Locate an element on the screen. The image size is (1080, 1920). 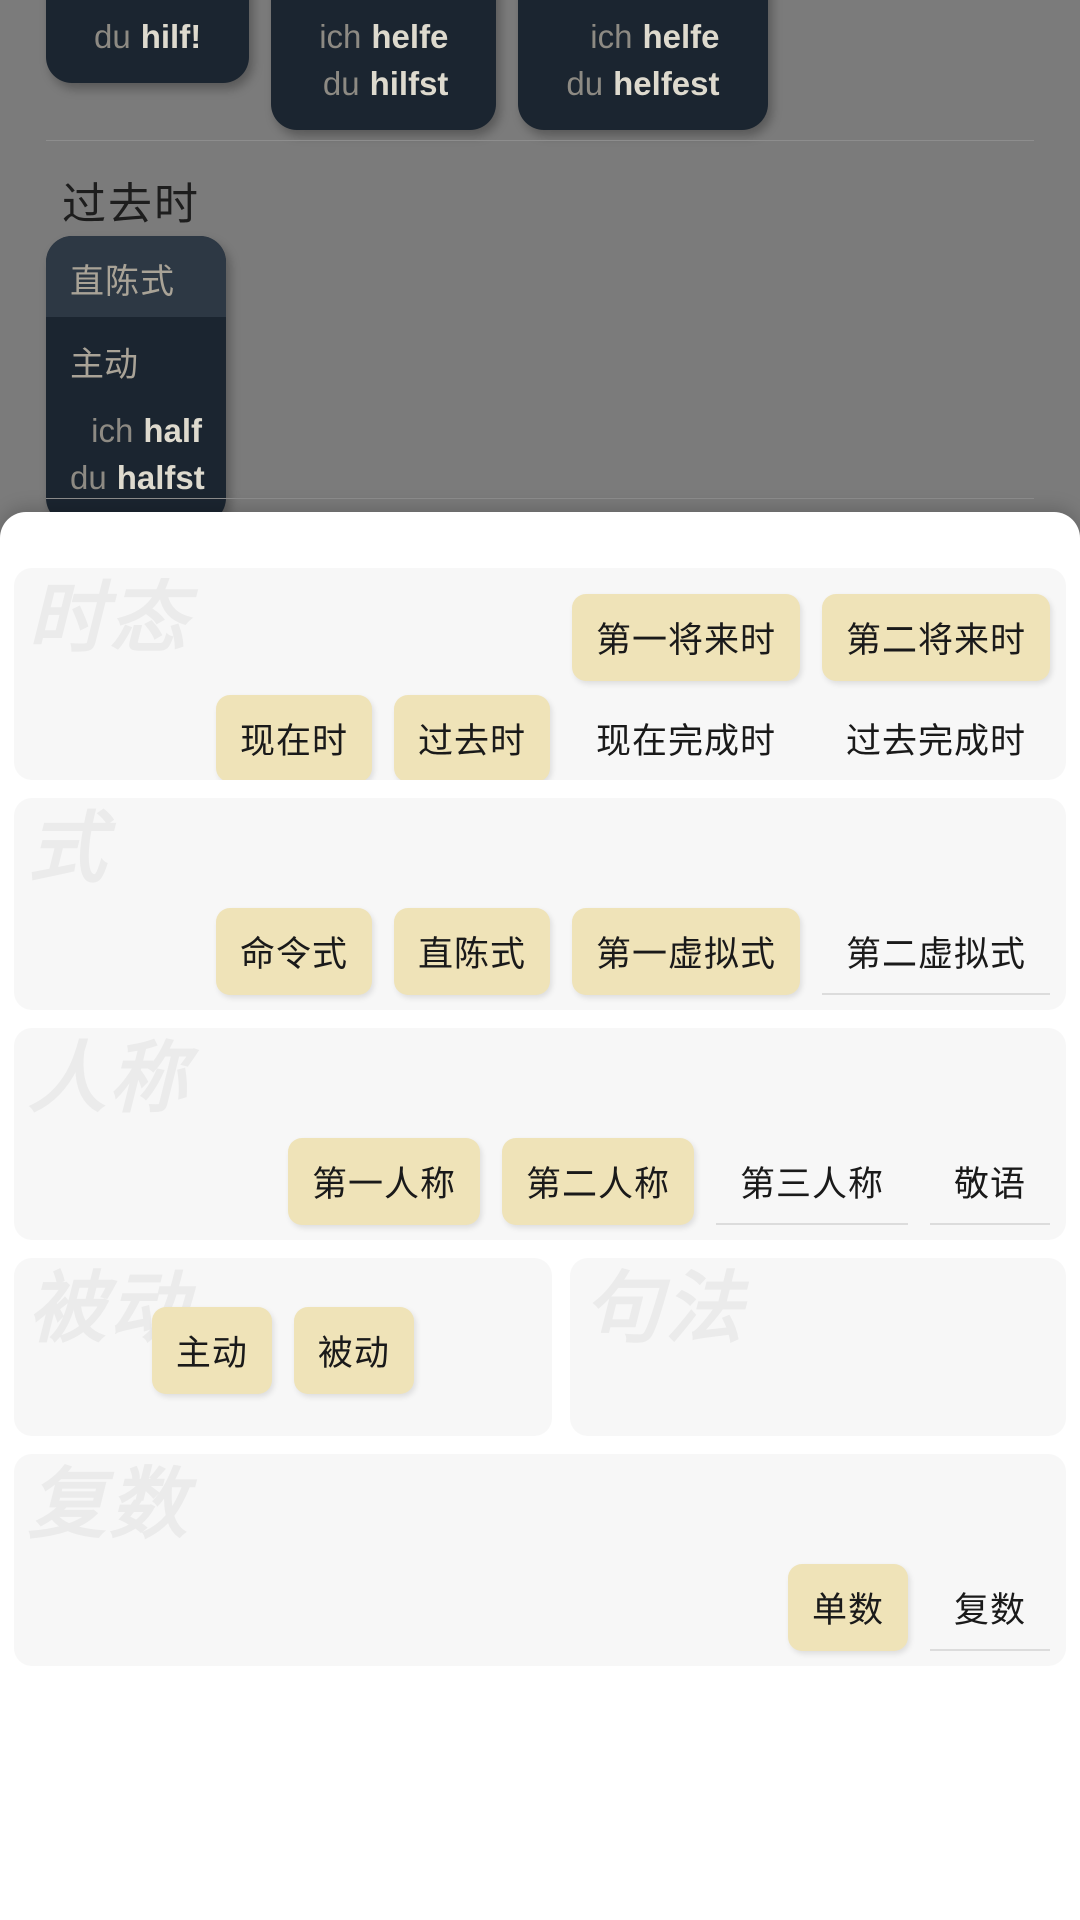
conjugation-card: ich helfe du helfest is located at coordinates (643, 65).